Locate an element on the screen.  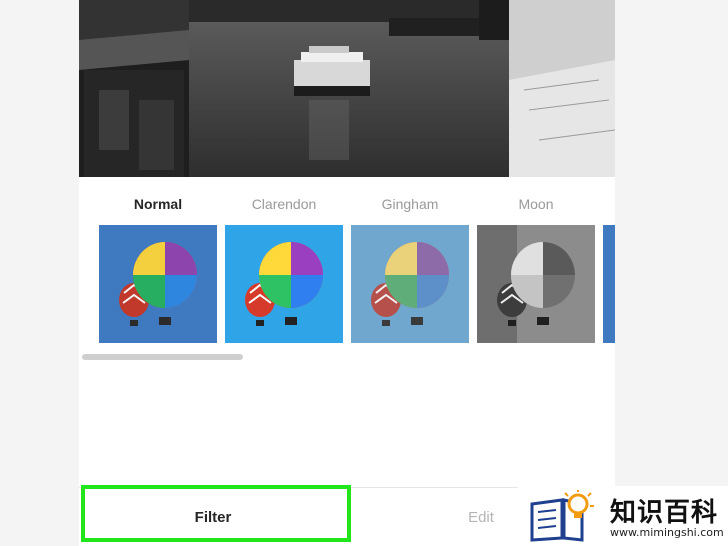
filter-scrollbar-thumb is located at coordinates (162, 357).